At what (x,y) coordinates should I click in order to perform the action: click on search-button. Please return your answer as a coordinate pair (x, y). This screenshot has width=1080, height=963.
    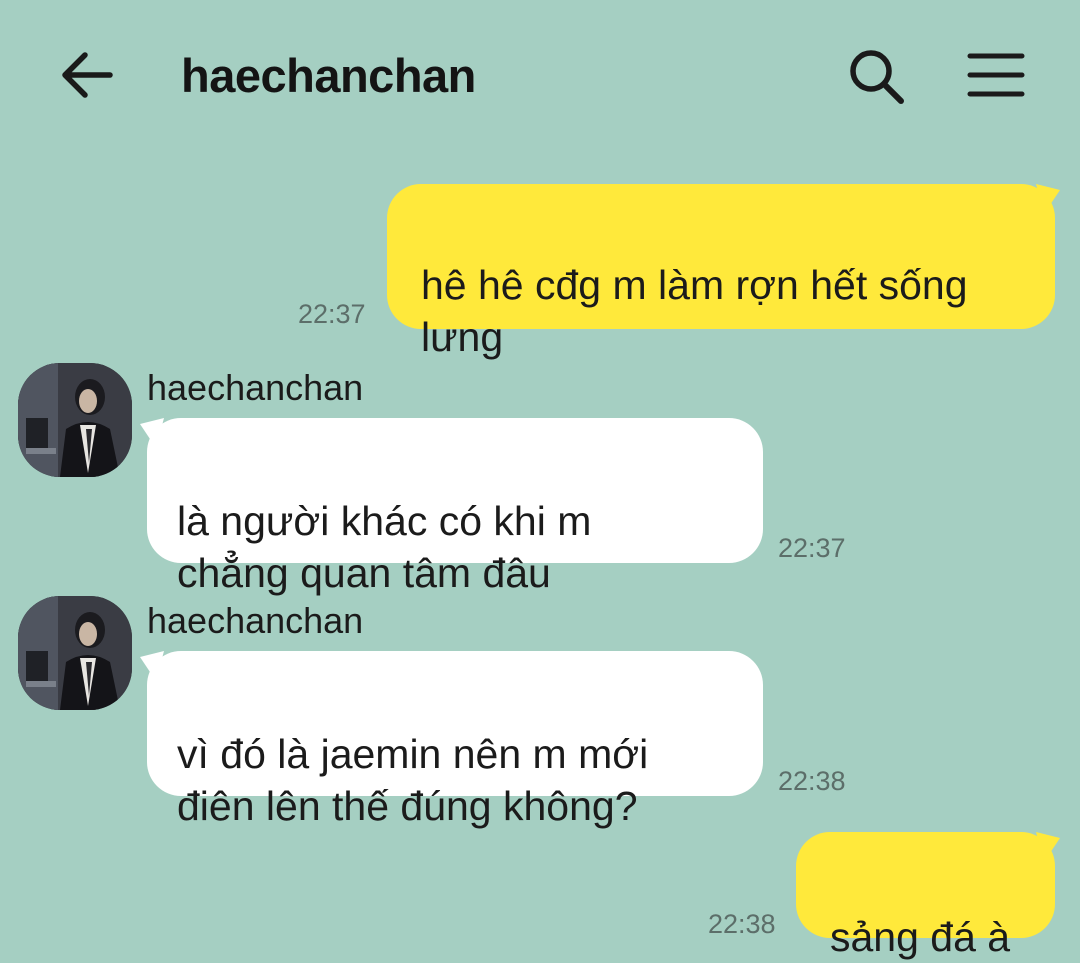
    Looking at the image, I should click on (876, 76).